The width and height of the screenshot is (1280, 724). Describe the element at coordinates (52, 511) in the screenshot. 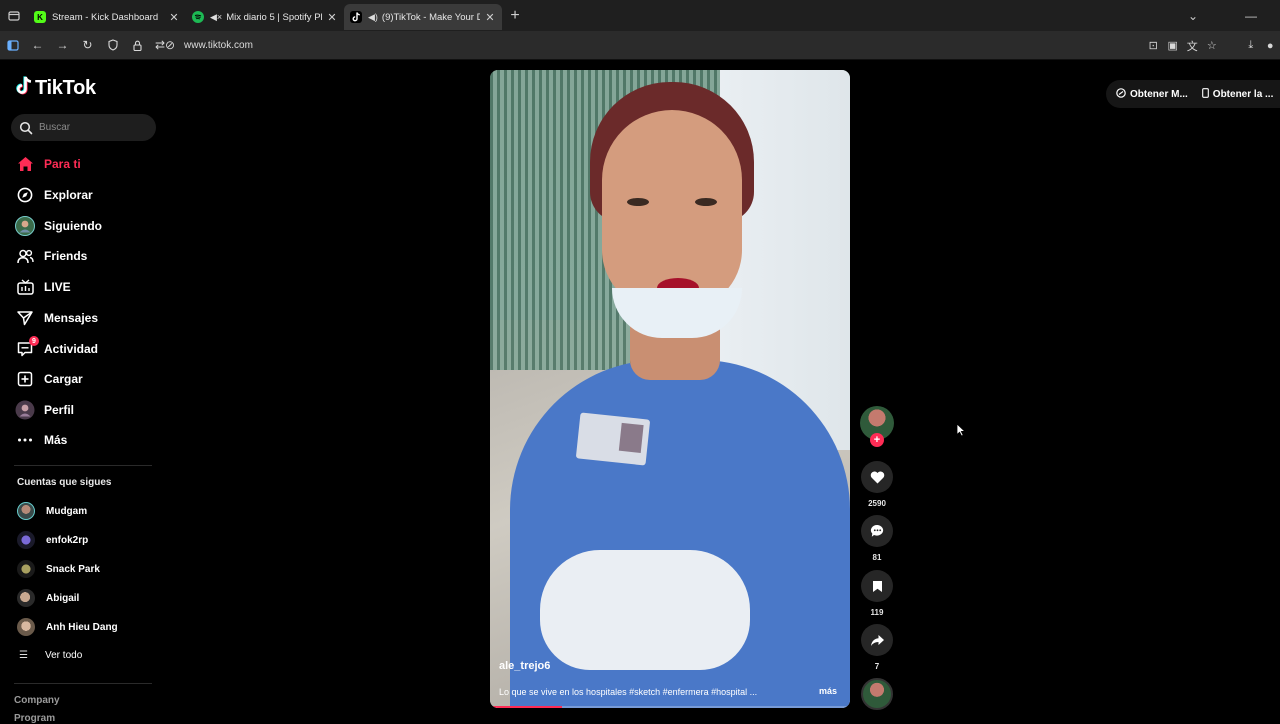

I see `followed-account: Mudgam` at that location.